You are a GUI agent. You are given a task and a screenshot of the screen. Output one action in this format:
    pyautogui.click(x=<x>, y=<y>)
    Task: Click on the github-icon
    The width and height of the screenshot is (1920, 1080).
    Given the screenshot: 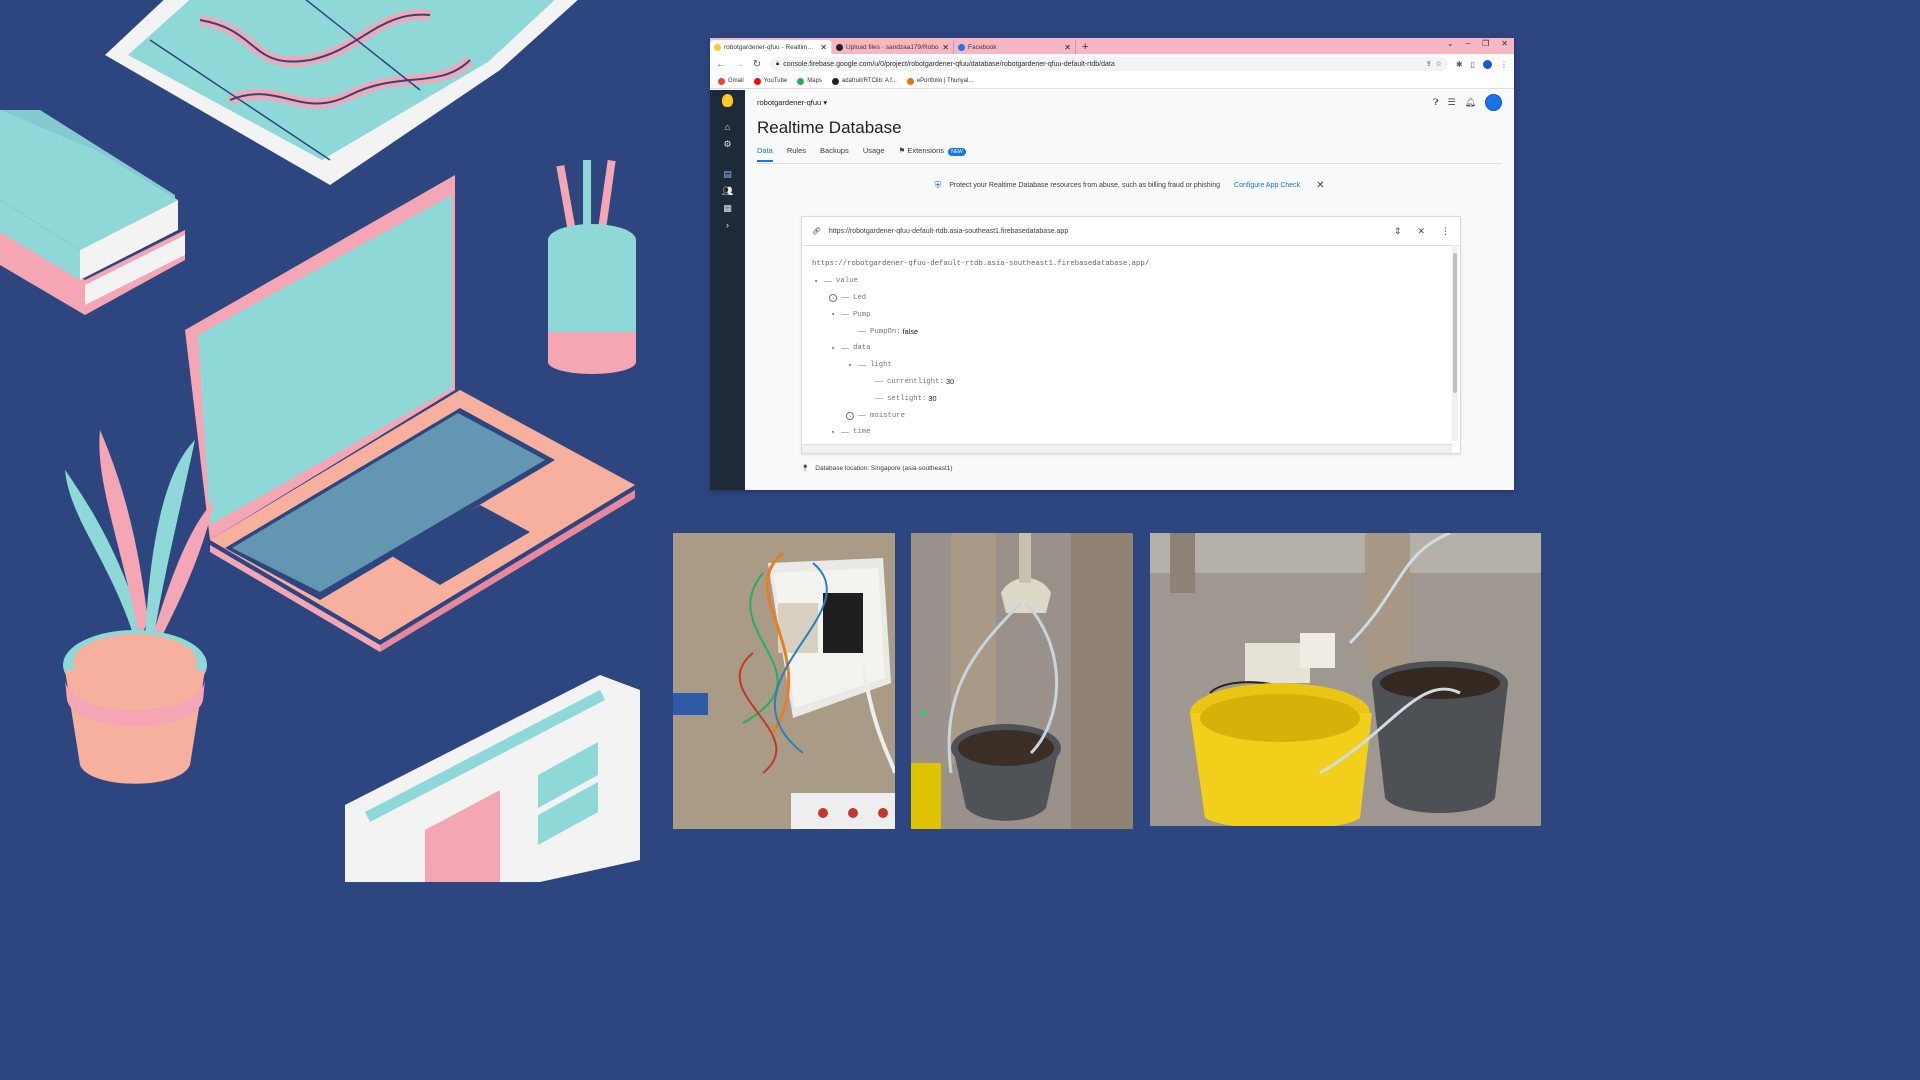 What is the action you would take?
    pyautogui.click(x=835, y=81)
    